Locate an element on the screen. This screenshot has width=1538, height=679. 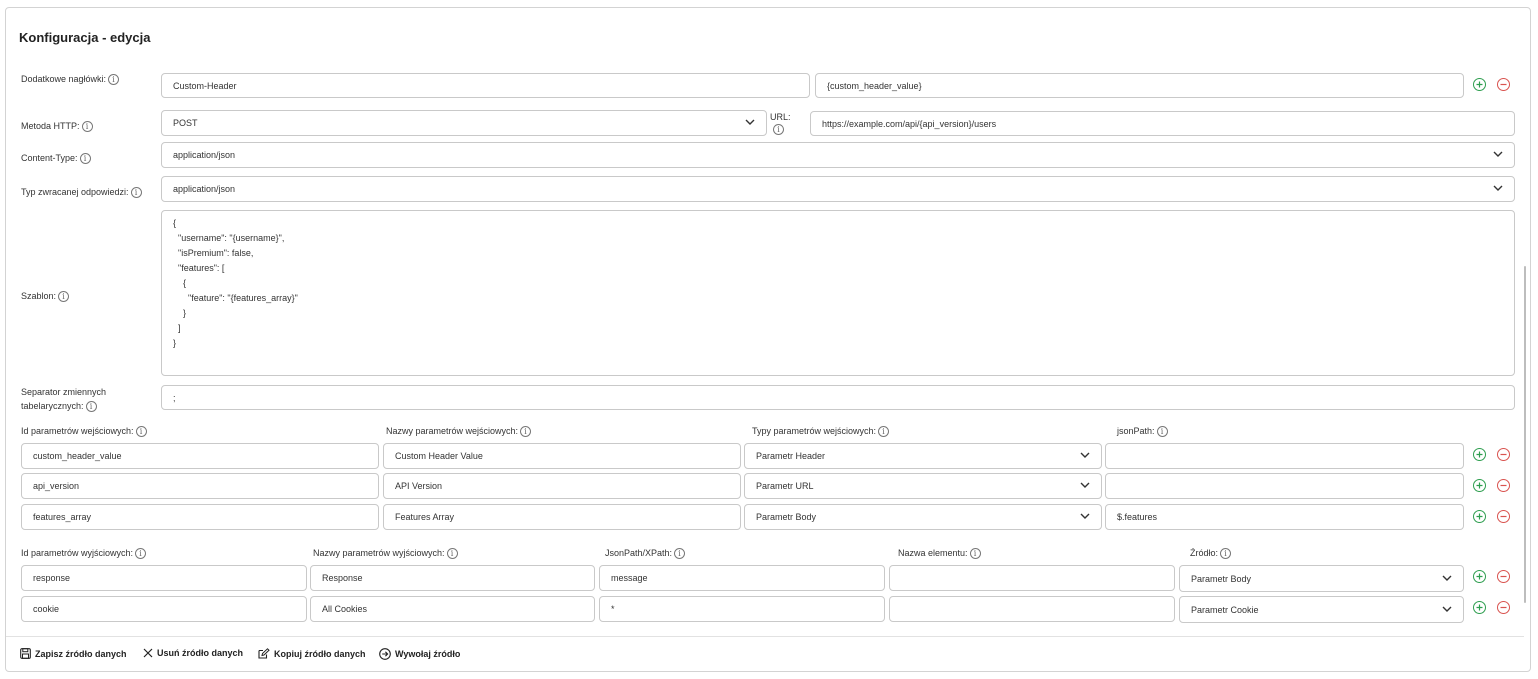
headers-label-text: Dodatkowe nagłówki: is located at coordinates (64, 79).